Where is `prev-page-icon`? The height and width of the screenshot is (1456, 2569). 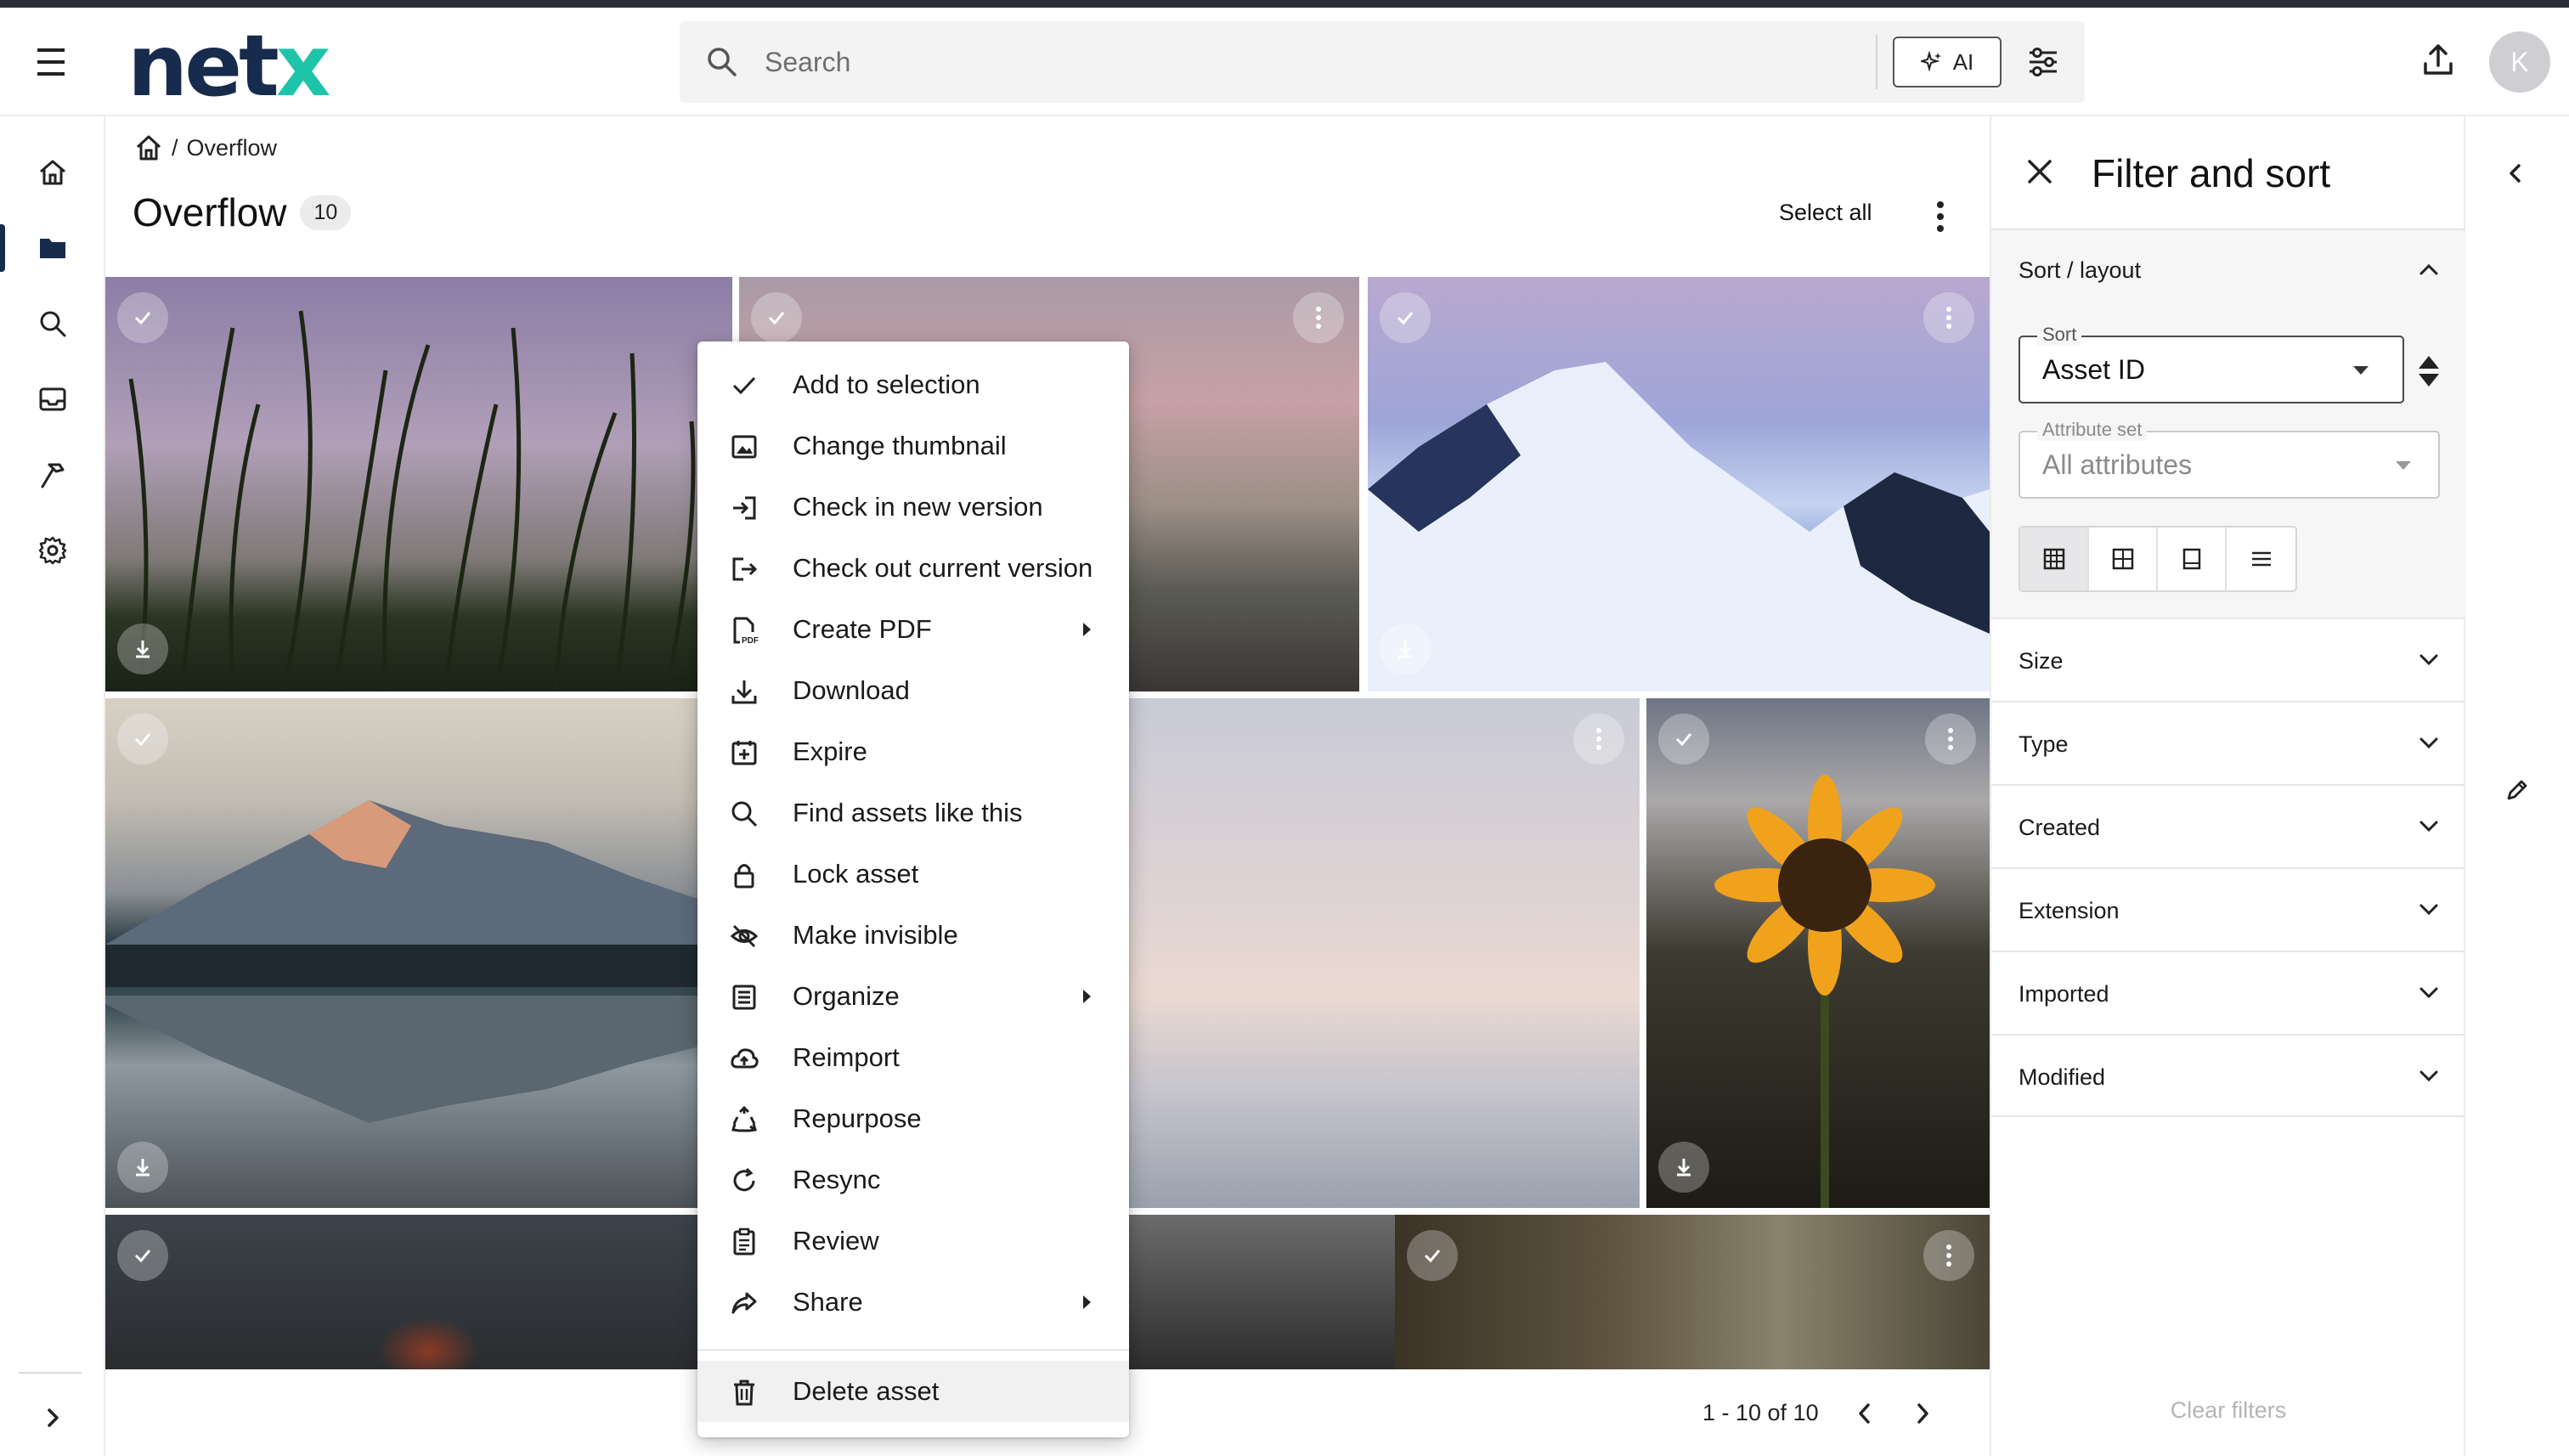
prev-page-icon is located at coordinates (1865, 1413).